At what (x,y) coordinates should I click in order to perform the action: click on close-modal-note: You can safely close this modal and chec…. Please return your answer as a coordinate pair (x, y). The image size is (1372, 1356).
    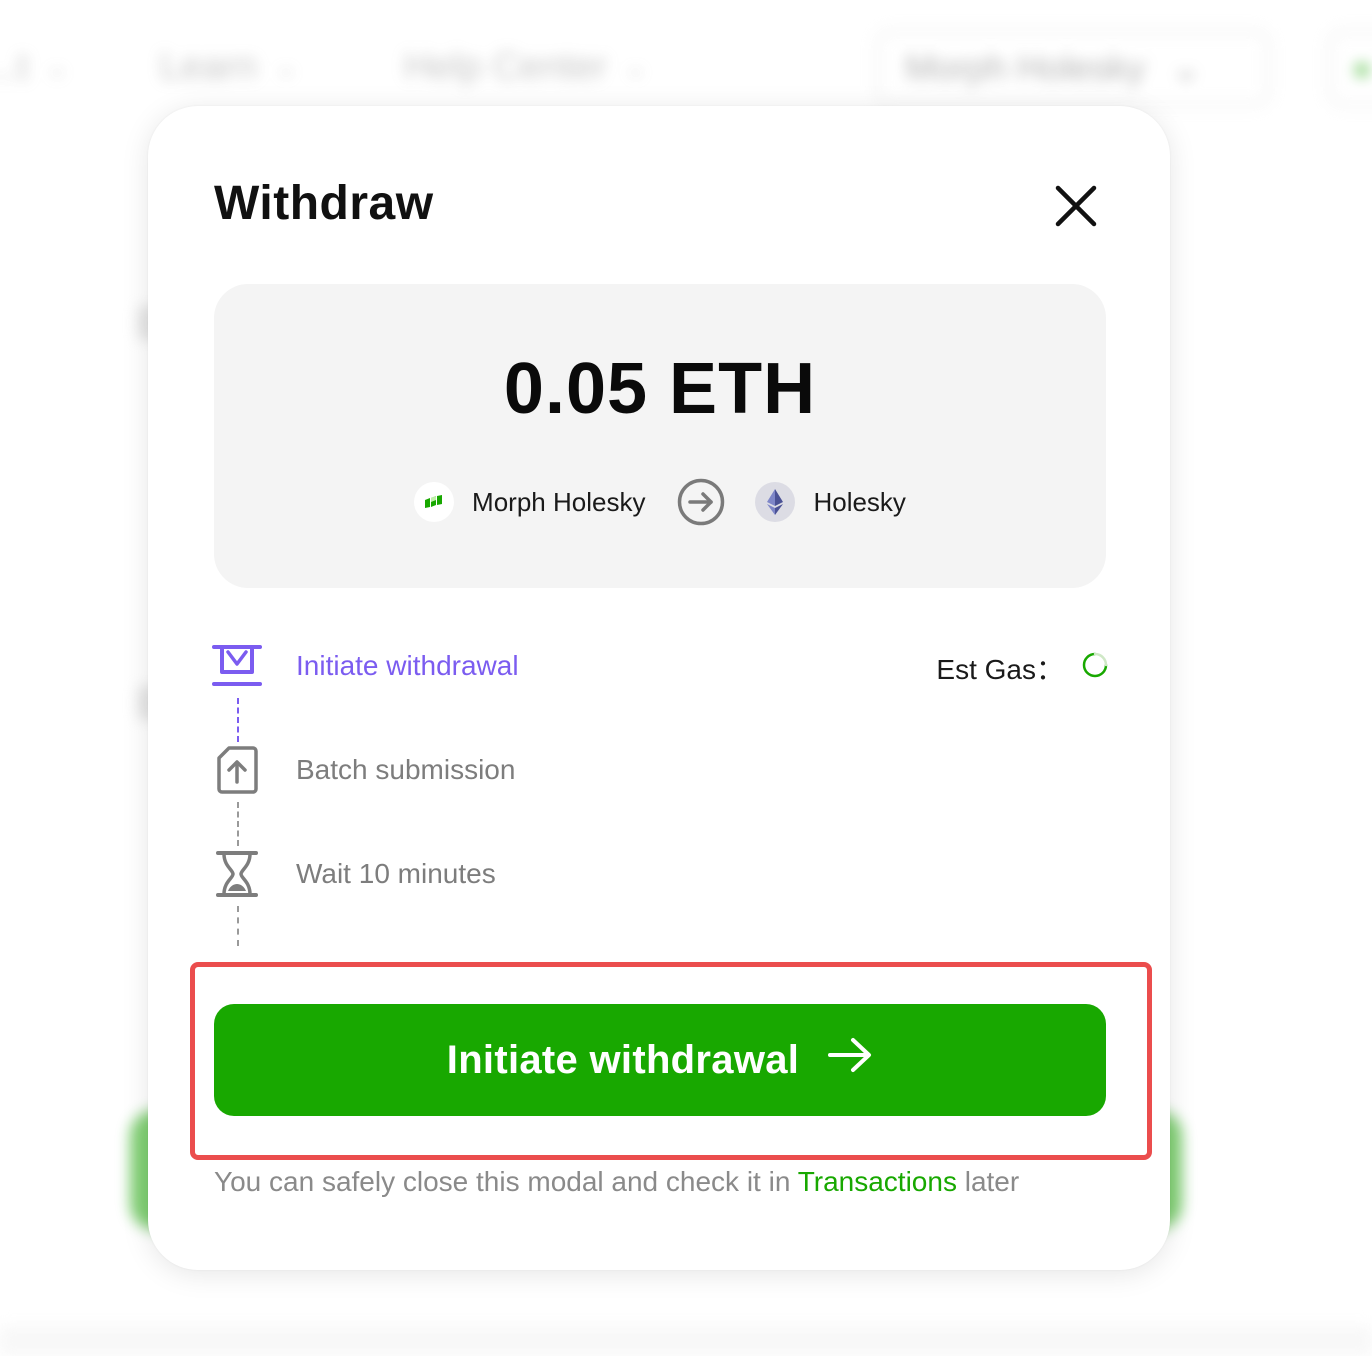
    Looking at the image, I should click on (664, 1182).